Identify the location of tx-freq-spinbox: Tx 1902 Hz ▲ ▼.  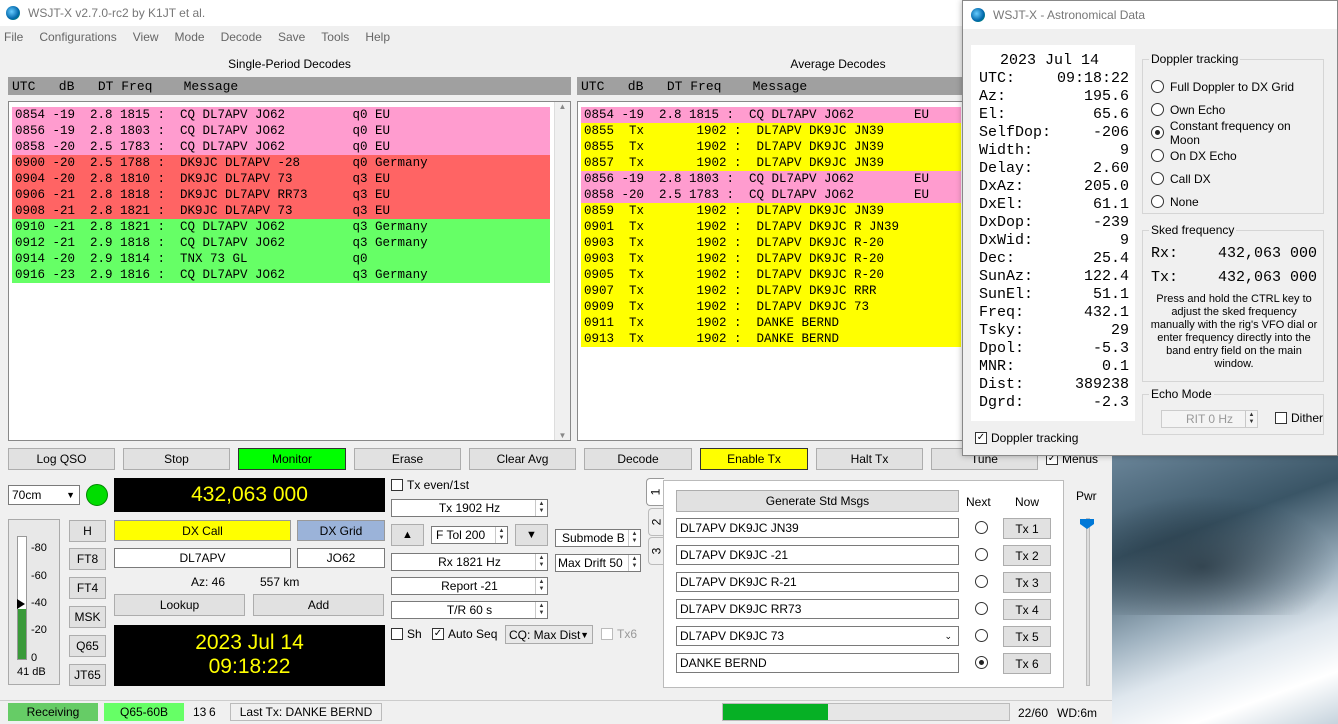
(469, 508).